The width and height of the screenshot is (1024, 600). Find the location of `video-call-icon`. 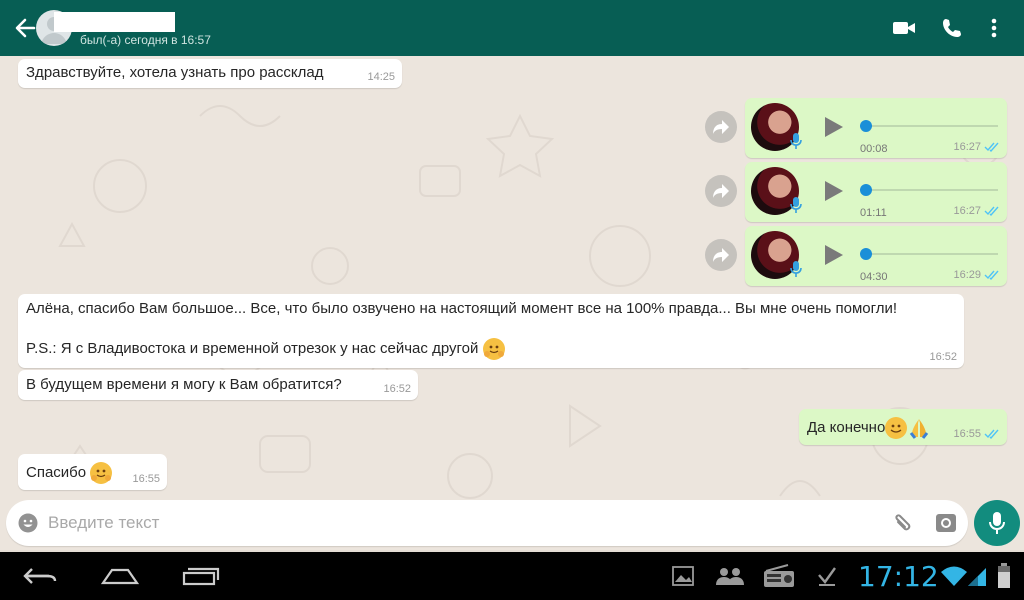

video-call-icon is located at coordinates (904, 28).